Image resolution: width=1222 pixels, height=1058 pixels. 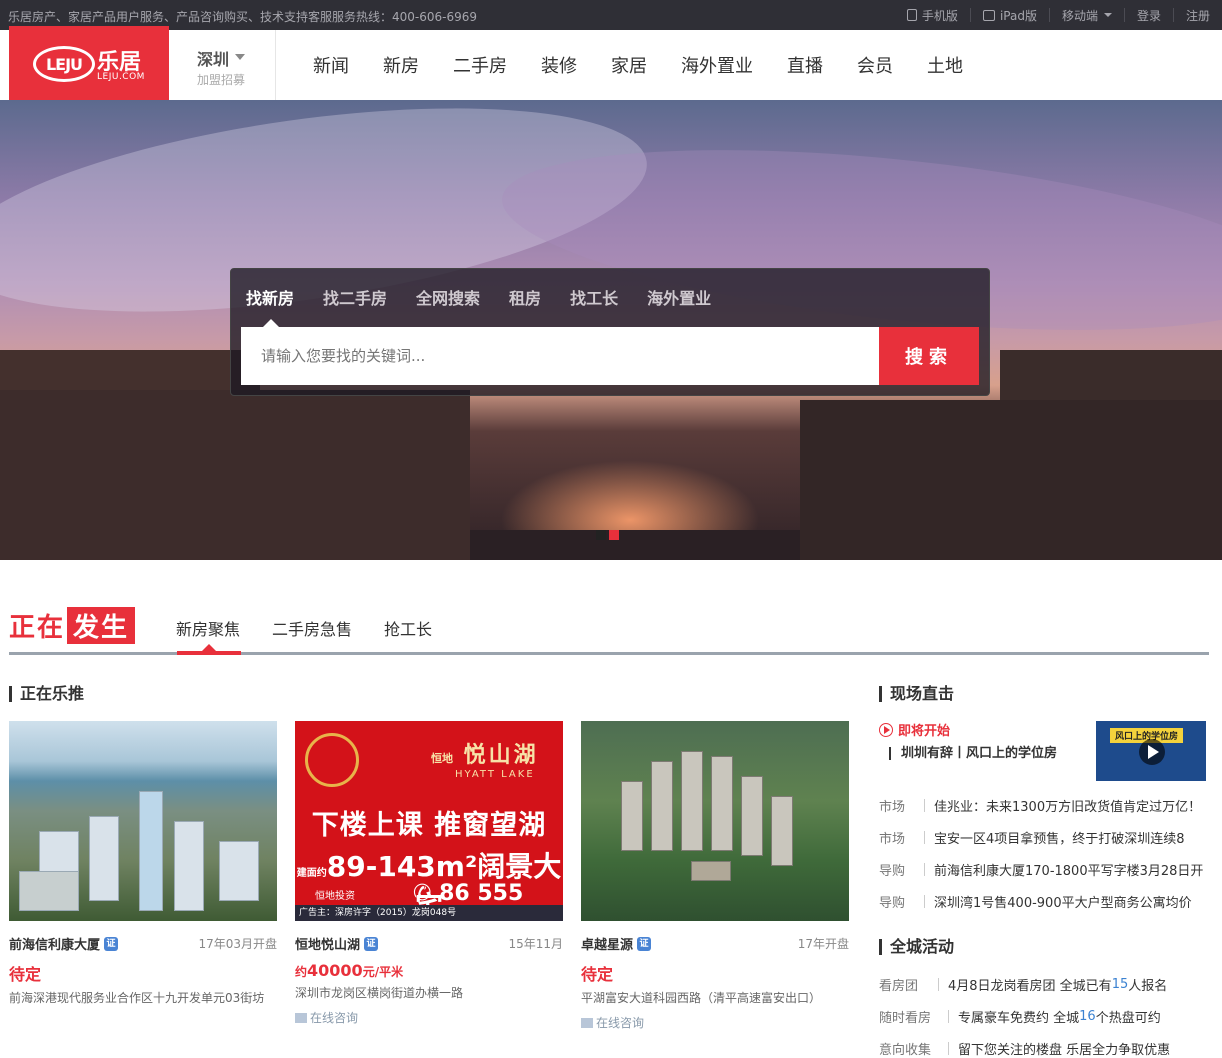 I want to click on franchise-link: 加盟招募, so click(x=221, y=79).